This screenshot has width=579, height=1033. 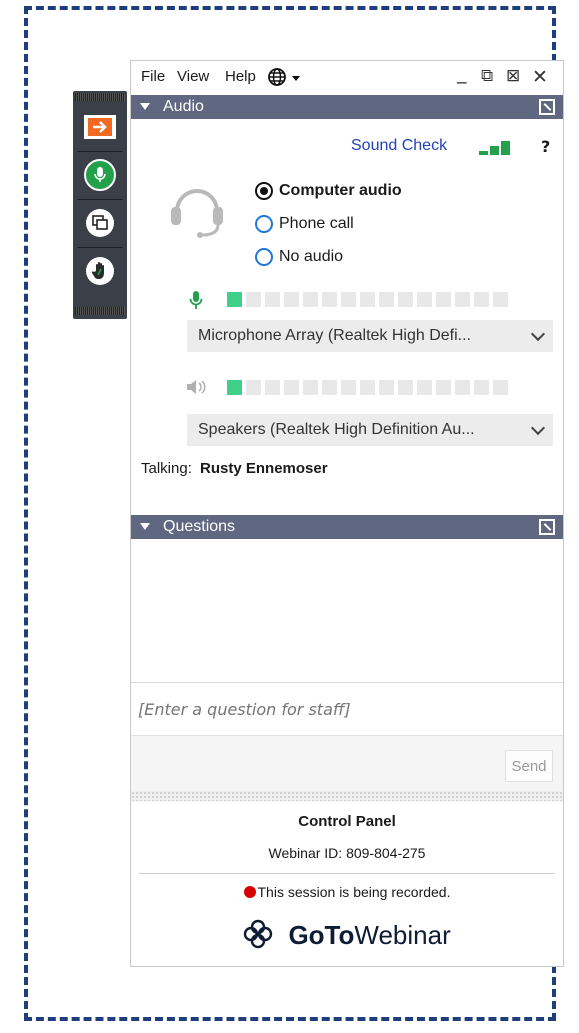 I want to click on questions-log, so click(x=347, y=611).